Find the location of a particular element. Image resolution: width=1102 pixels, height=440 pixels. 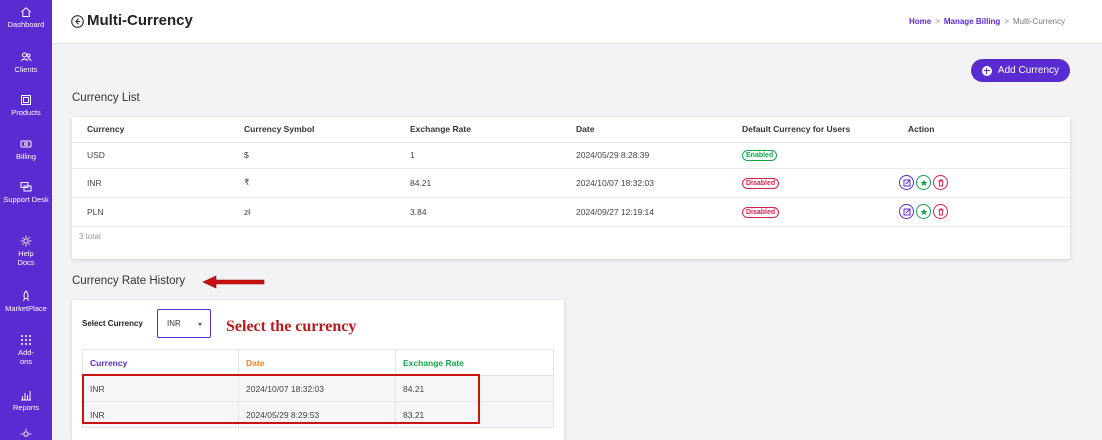

sidebar-item-more is located at coordinates (26, 434).